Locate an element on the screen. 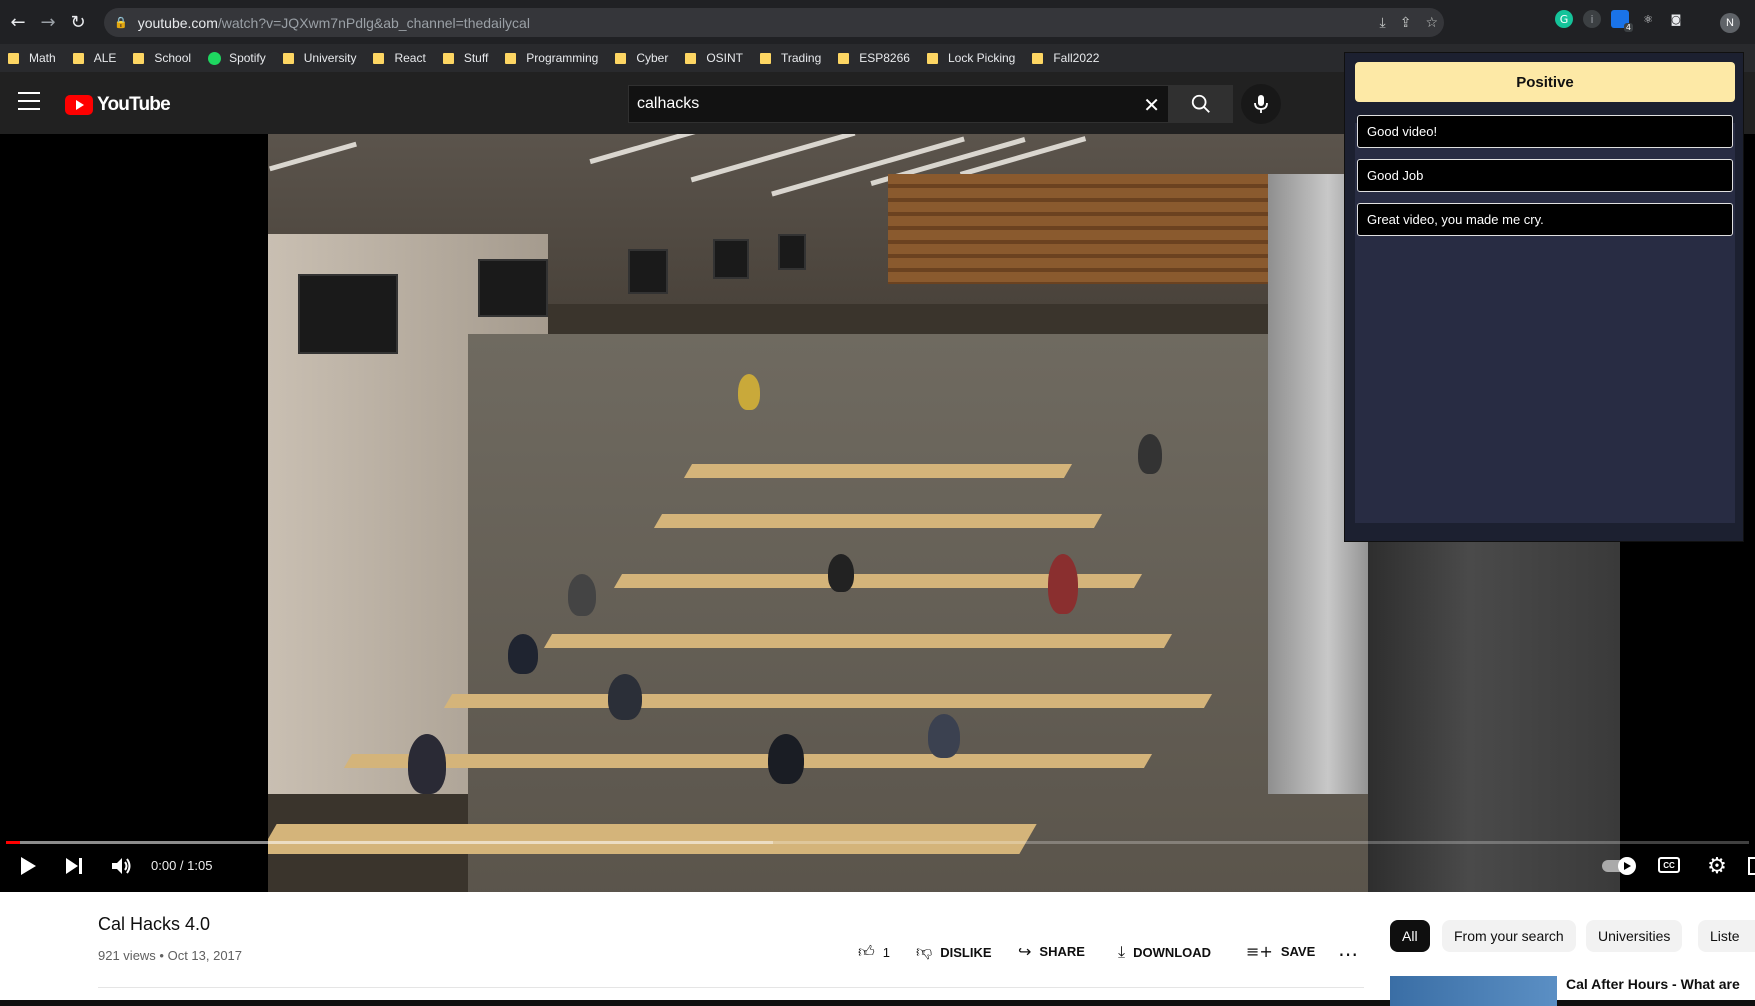  gear-icon: ⚙ is located at coordinates (1717, 866).